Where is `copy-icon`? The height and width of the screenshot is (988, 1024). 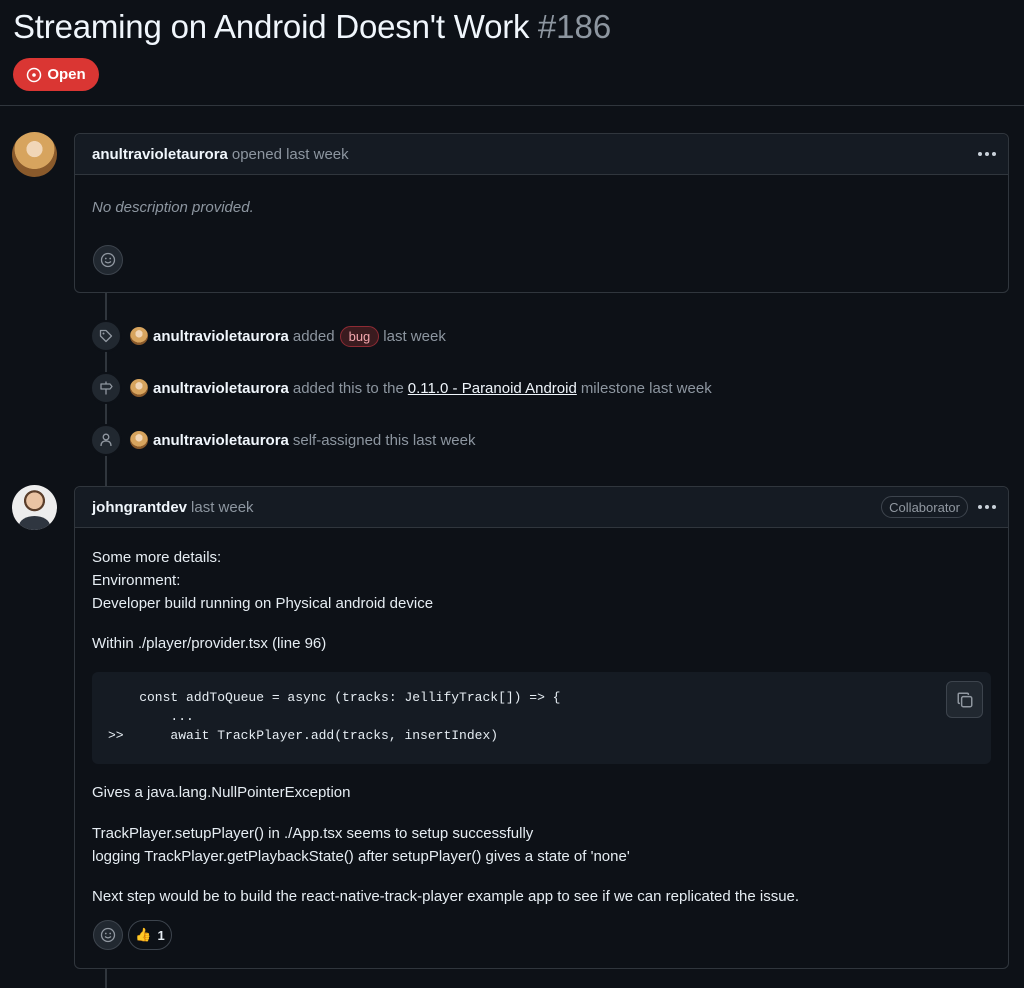
copy-icon is located at coordinates (964, 699).